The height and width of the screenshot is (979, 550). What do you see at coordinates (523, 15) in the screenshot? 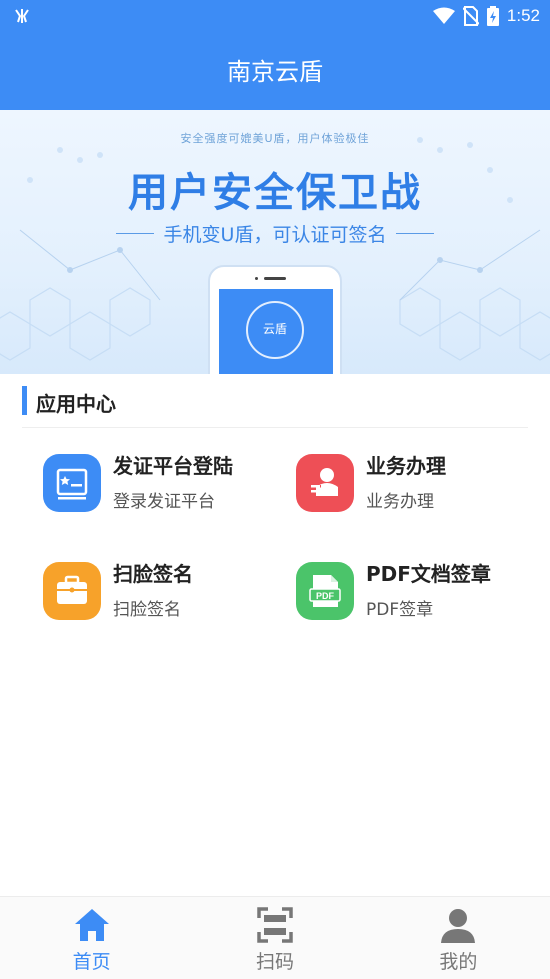
I see `clock: 1:52` at bounding box center [523, 15].